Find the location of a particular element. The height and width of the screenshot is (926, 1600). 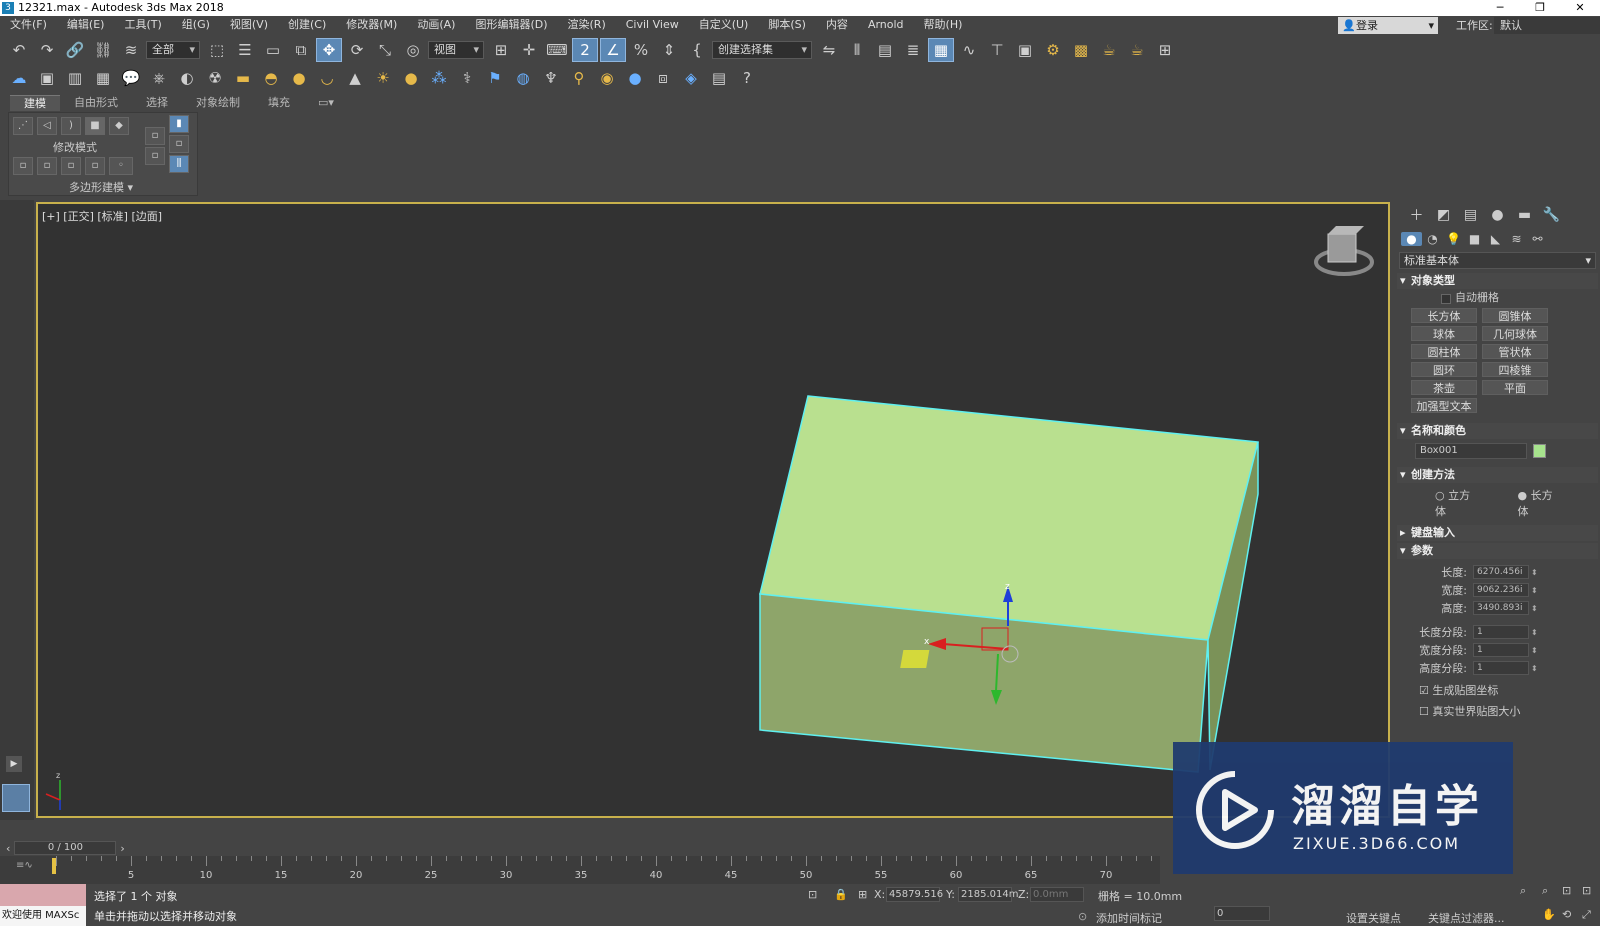

select-object-icon: ⬚ is located at coordinates (217, 50).